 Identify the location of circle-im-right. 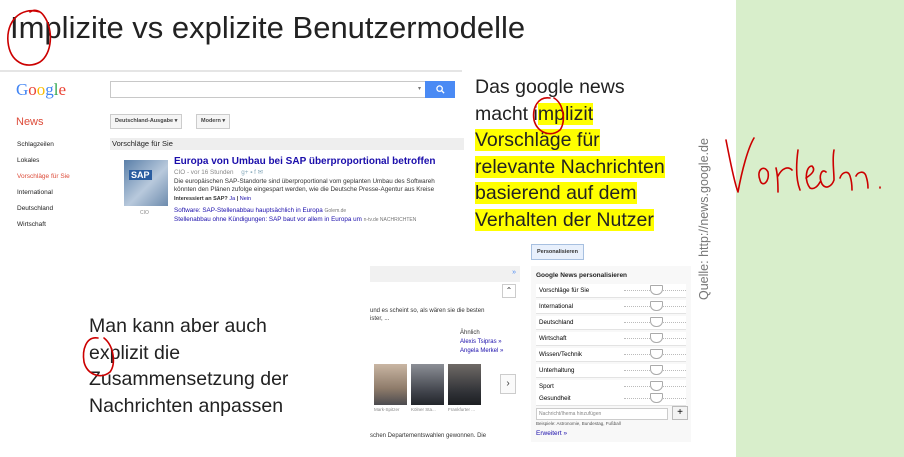
(548, 116).